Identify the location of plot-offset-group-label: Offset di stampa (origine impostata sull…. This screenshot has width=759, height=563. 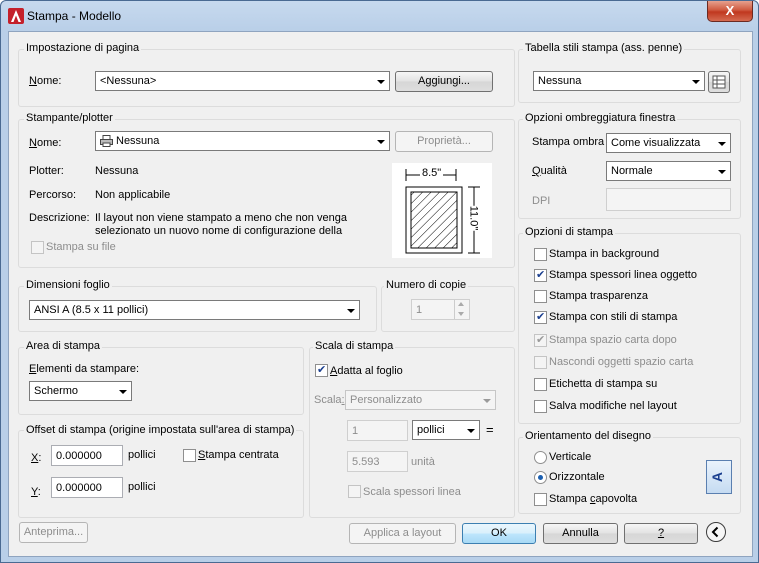
(160, 430).